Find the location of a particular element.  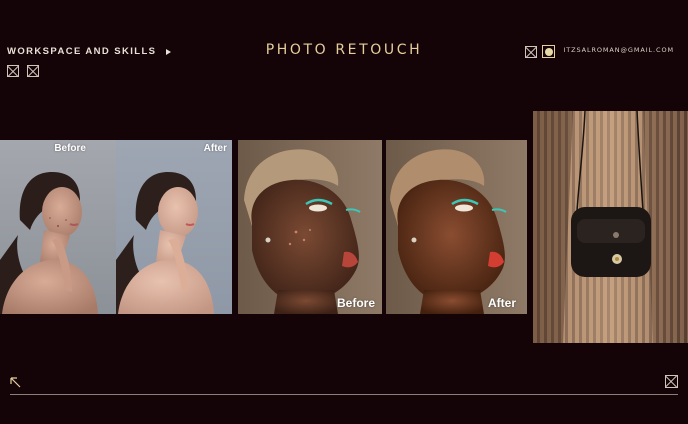

retouch-photo-bag is located at coordinates (610, 227).